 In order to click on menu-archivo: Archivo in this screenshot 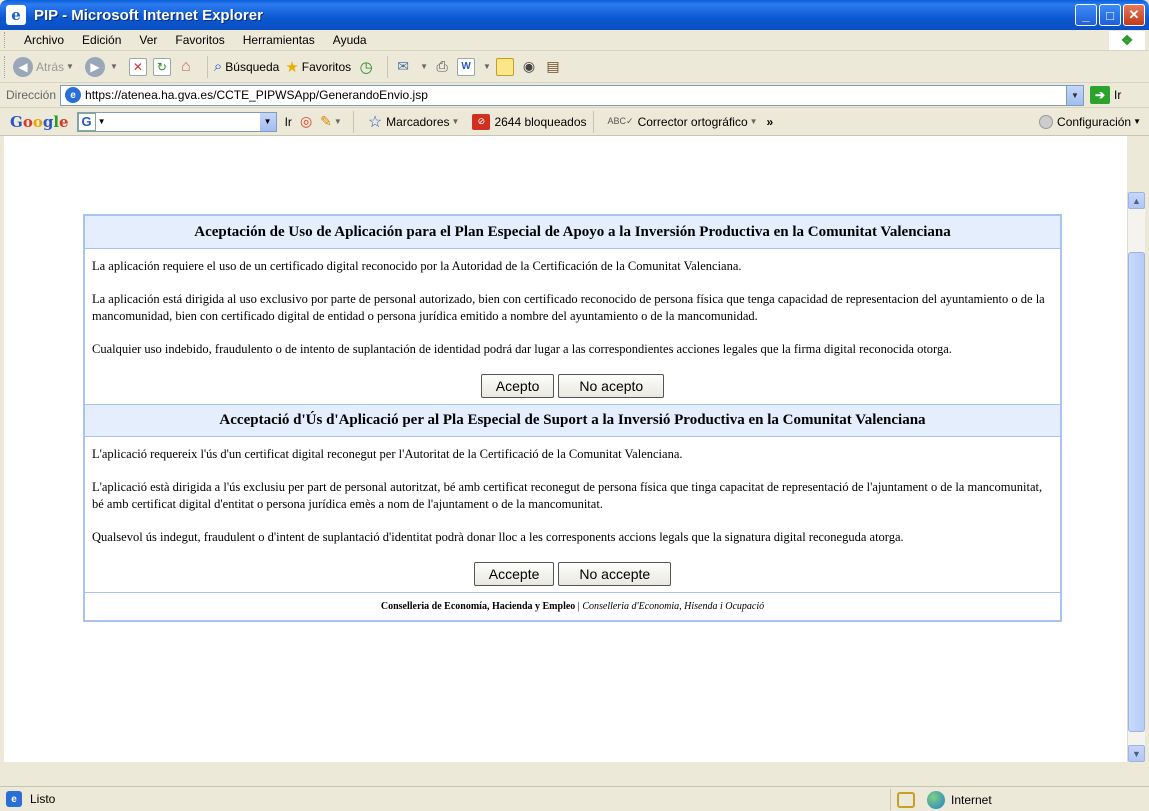, I will do `click(44, 40)`.